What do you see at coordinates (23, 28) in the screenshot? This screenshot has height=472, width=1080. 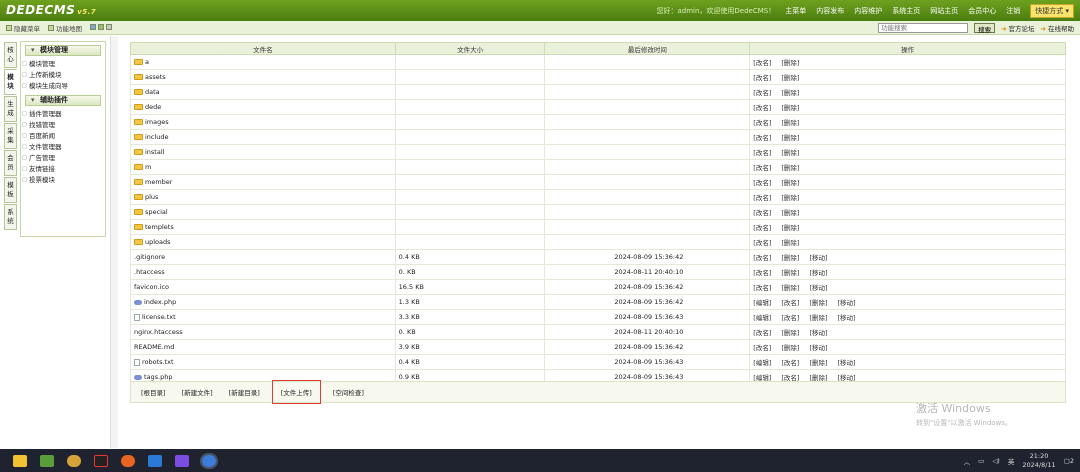 I see `hide-menu-button: 隐藏菜单` at bounding box center [23, 28].